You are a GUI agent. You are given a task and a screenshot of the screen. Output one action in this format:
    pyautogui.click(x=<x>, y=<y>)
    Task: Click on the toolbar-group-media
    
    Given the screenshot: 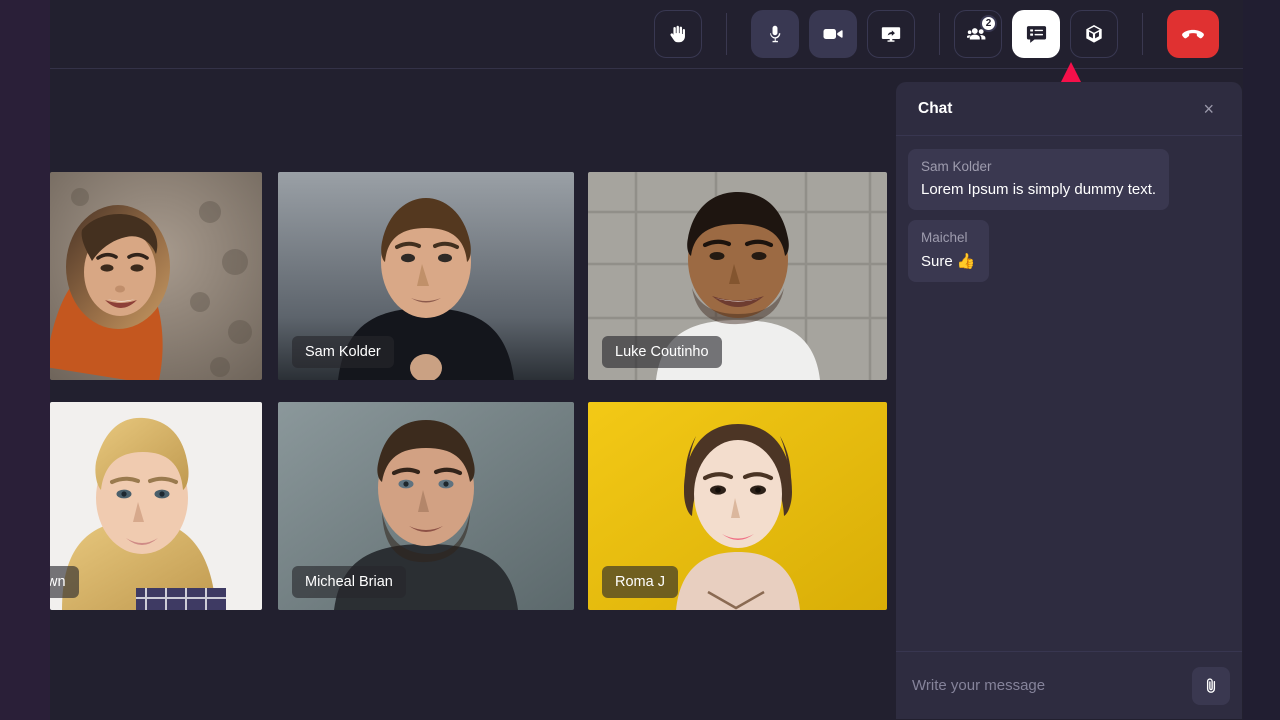 What is the action you would take?
    pyautogui.click(x=804, y=34)
    